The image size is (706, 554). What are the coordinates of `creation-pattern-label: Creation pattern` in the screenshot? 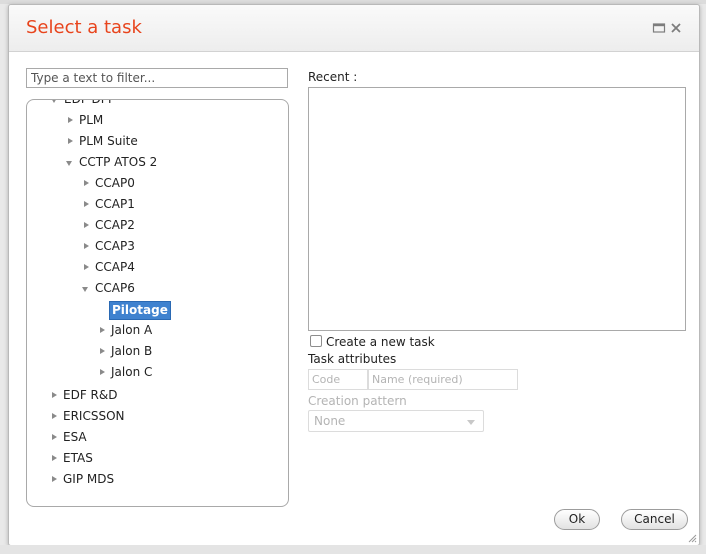 It's located at (357, 401).